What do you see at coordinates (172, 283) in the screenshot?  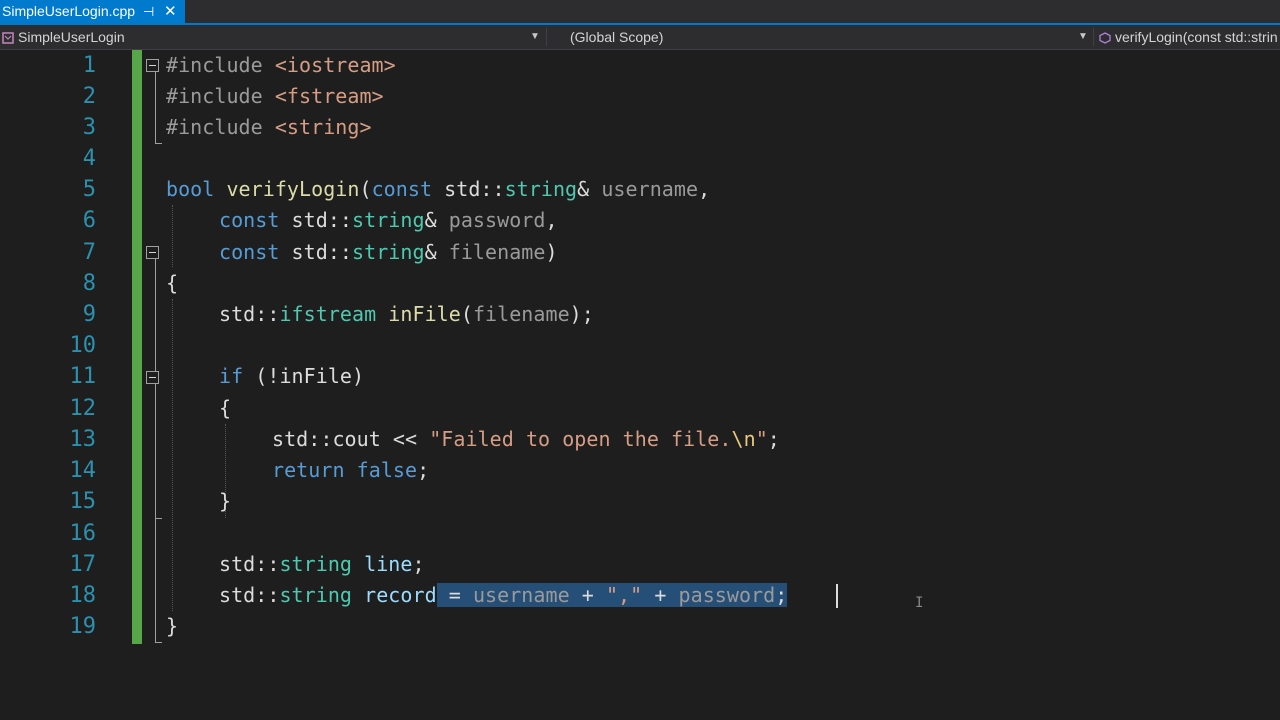 I see `code-line-8: {` at bounding box center [172, 283].